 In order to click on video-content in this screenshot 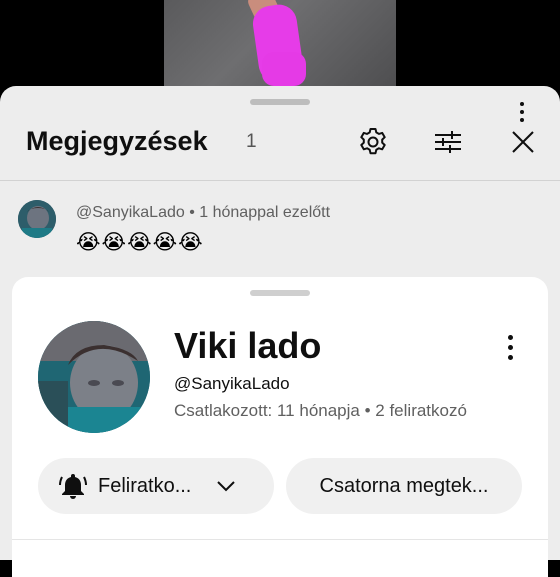, I will do `click(284, 69)`.